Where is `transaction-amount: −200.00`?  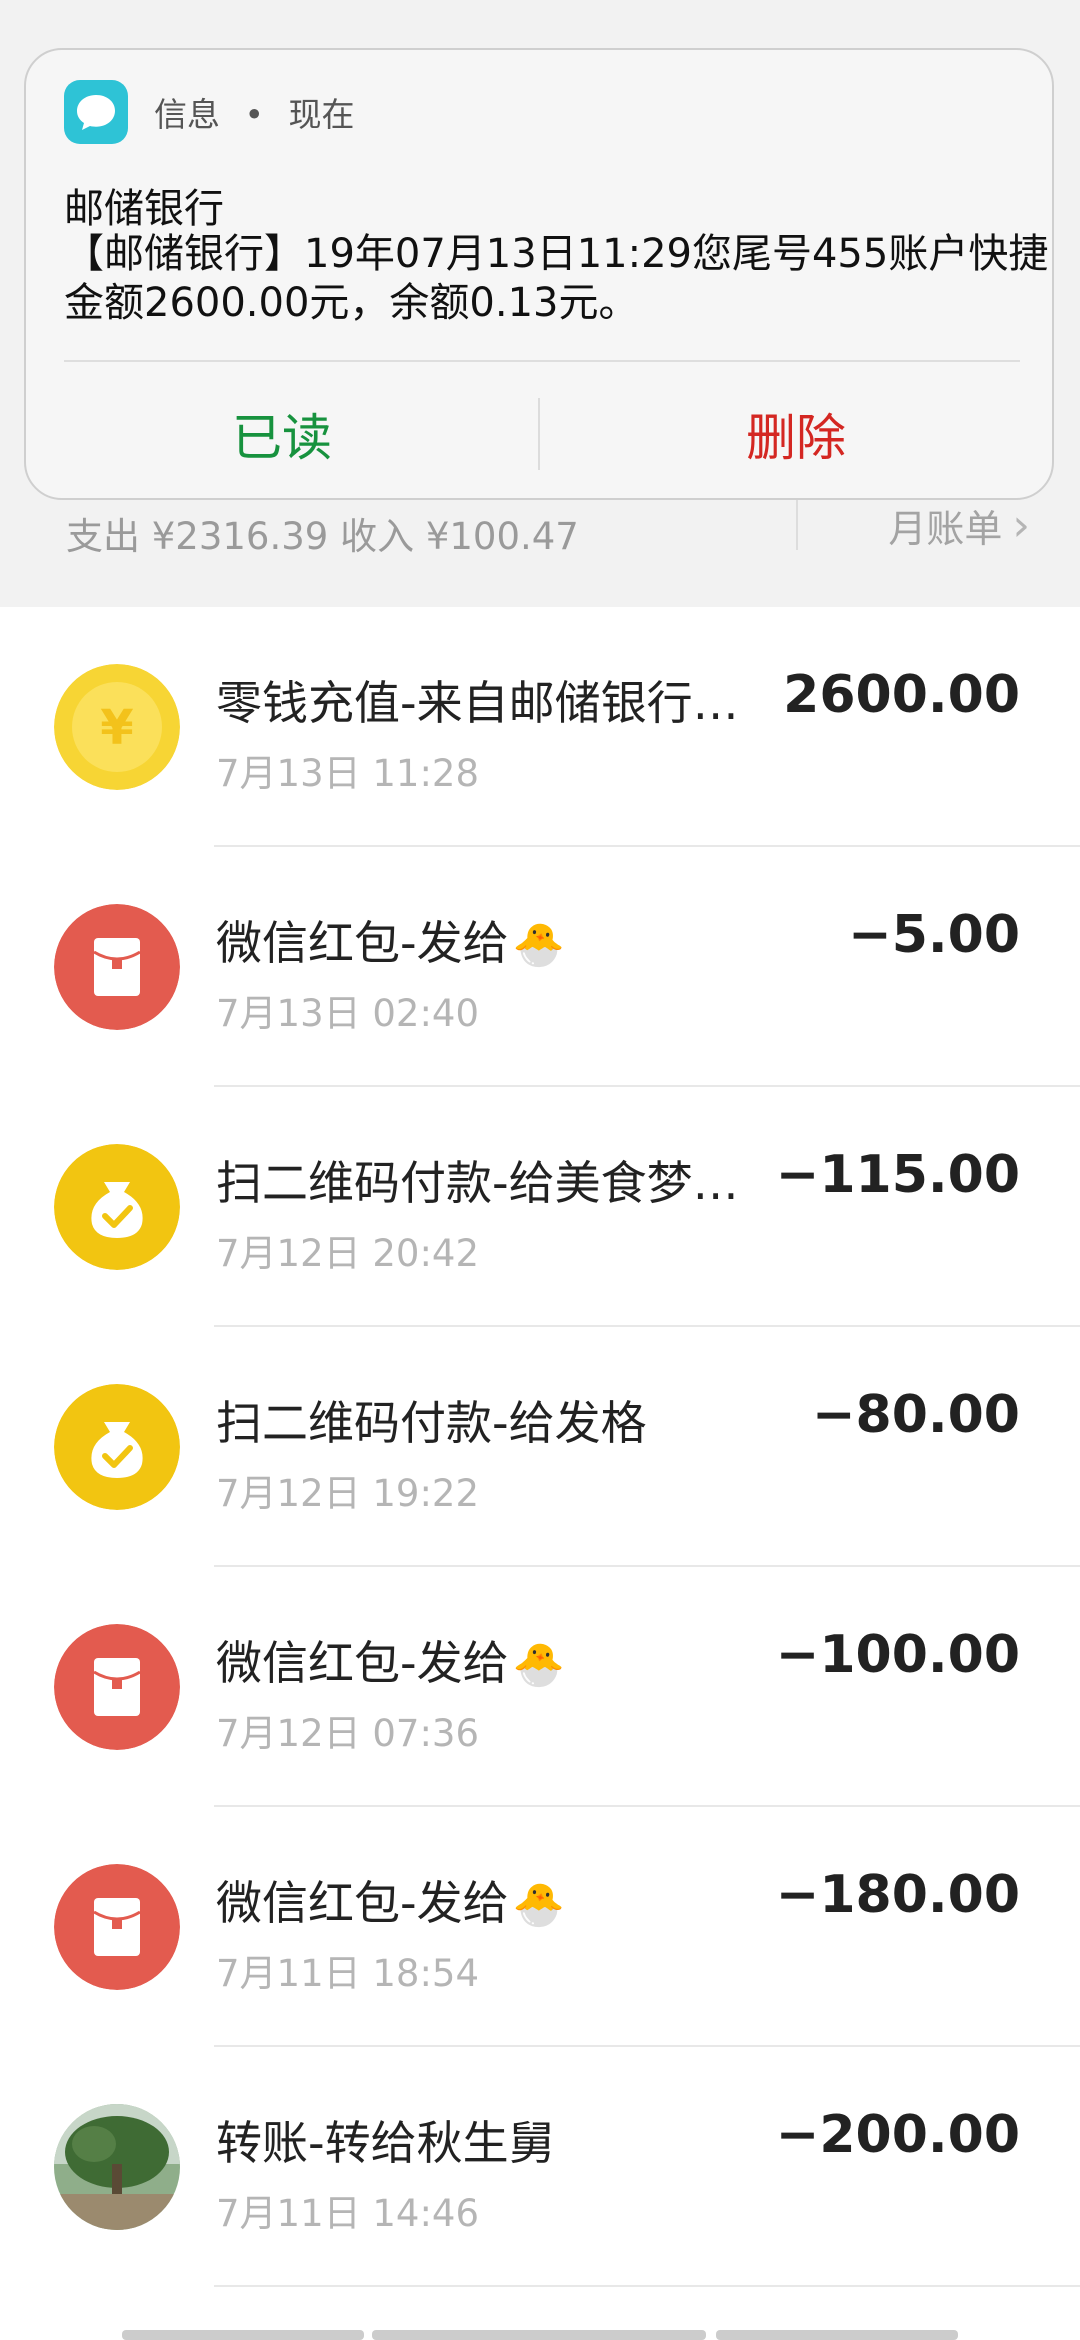
transaction-amount: −200.00 is located at coordinates (897, 2135).